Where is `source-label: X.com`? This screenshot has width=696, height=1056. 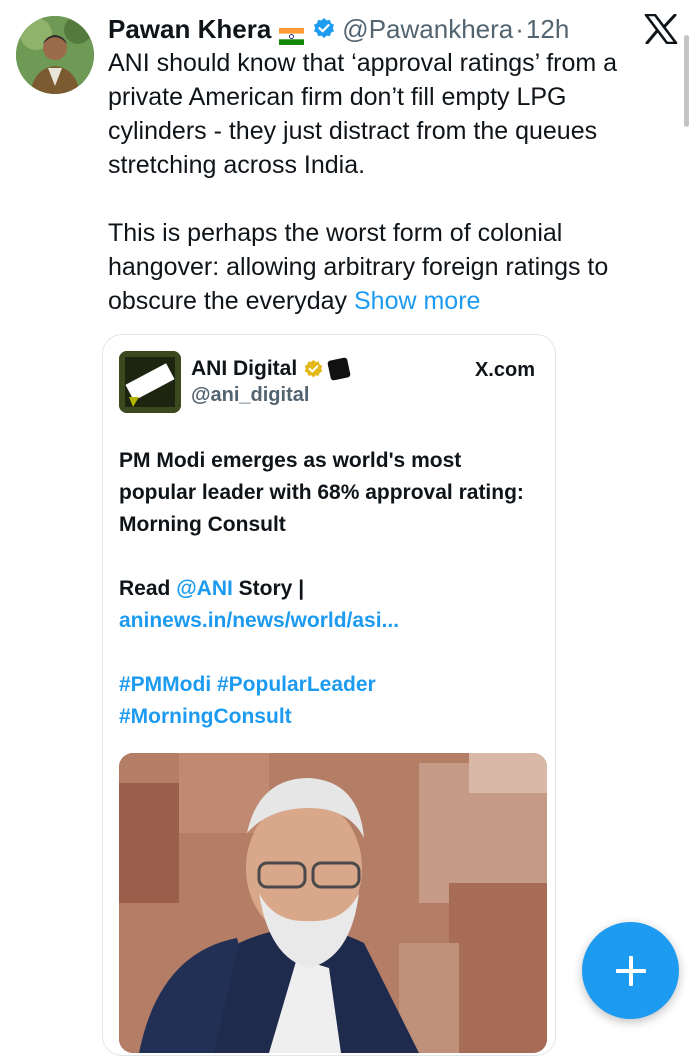
source-label: X.com is located at coordinates (504, 370).